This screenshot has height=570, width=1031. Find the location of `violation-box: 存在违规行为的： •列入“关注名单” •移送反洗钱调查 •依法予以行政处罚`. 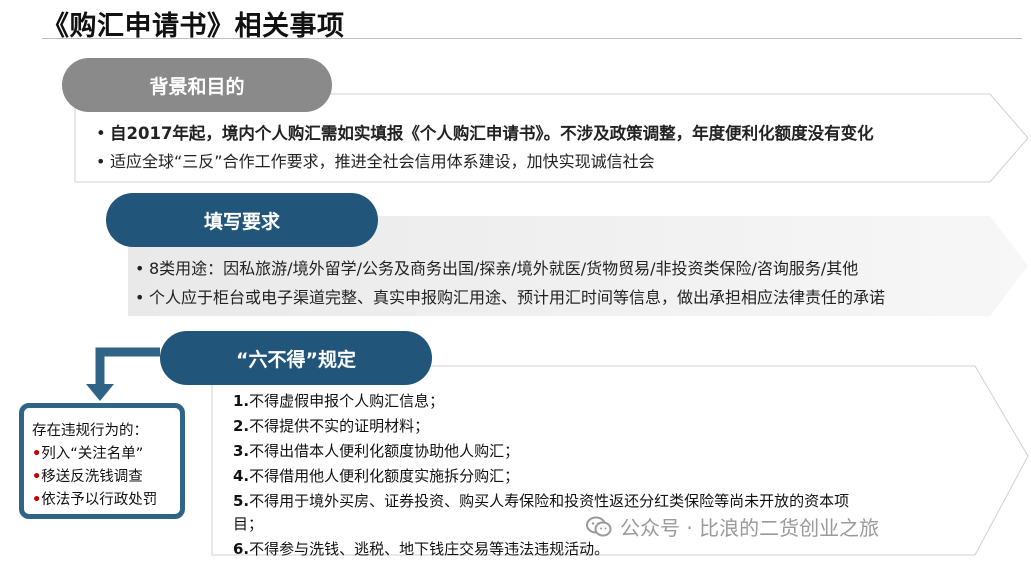

violation-box: 存在违规行为的： •列入“关注名单” •移送反洗钱调查 •依法予以行政处罚 is located at coordinates (102, 461).